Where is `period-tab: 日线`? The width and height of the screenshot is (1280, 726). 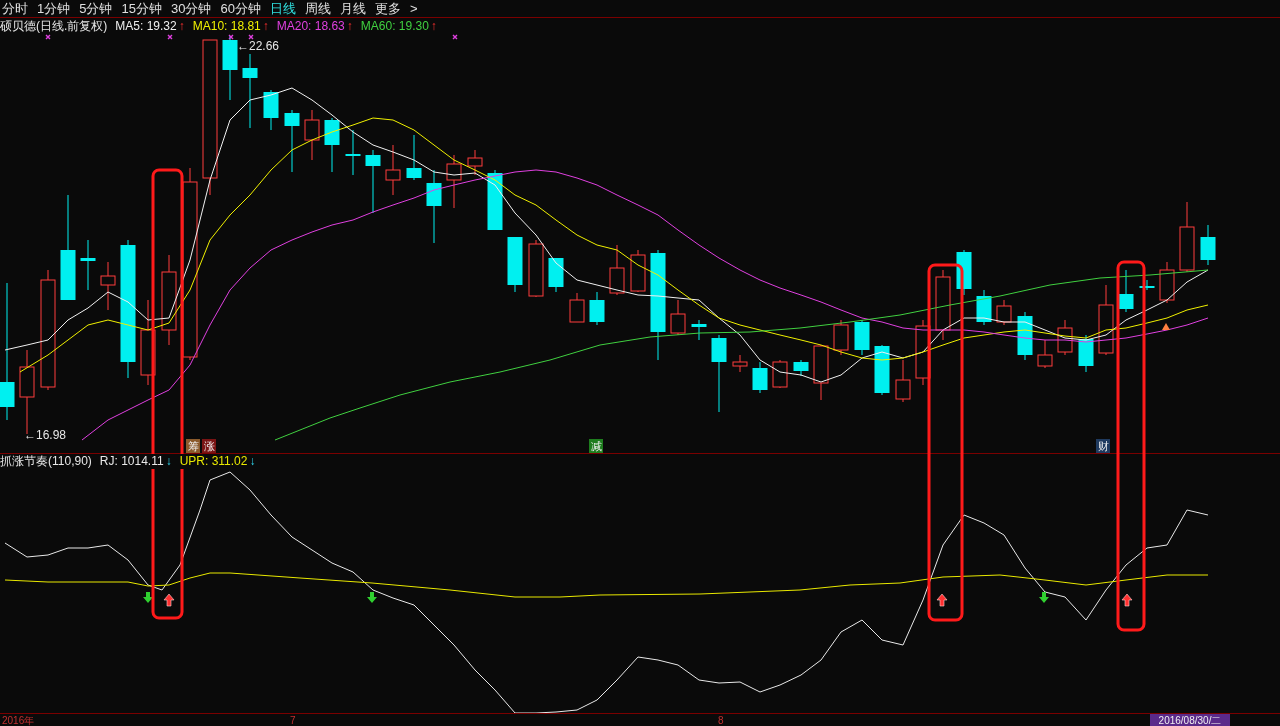
period-tab: 日线 is located at coordinates (282, 8).